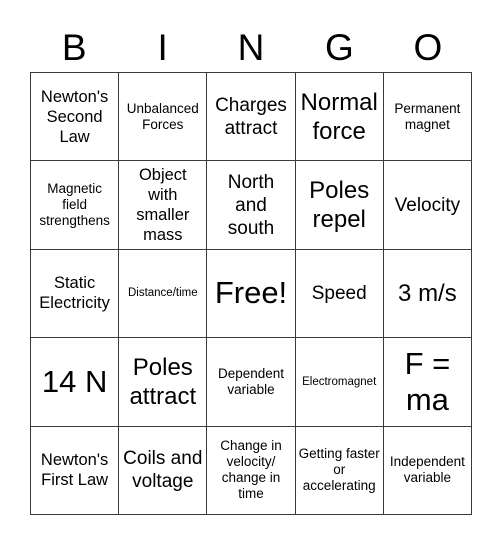 This screenshot has height=544, width=500. I want to click on bingo-cell: Change in velocity/ change in time, so click(251, 470).